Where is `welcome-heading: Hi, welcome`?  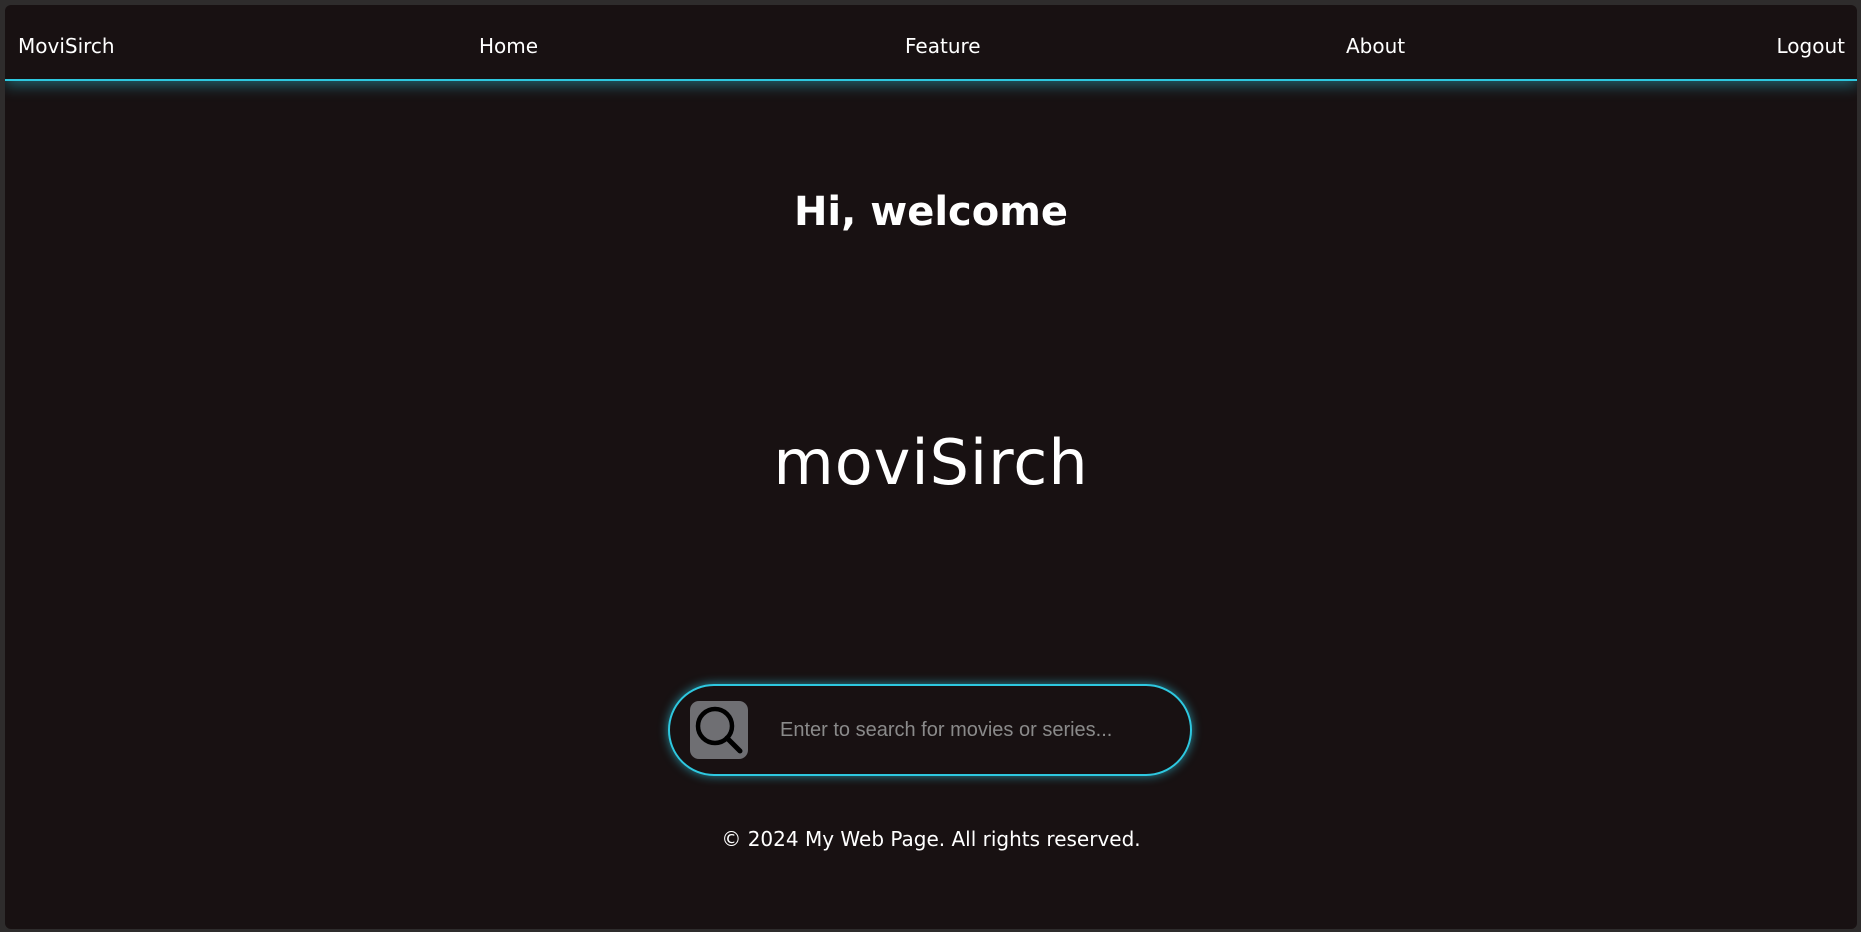
welcome-heading: Hi, welcome is located at coordinates (931, 211).